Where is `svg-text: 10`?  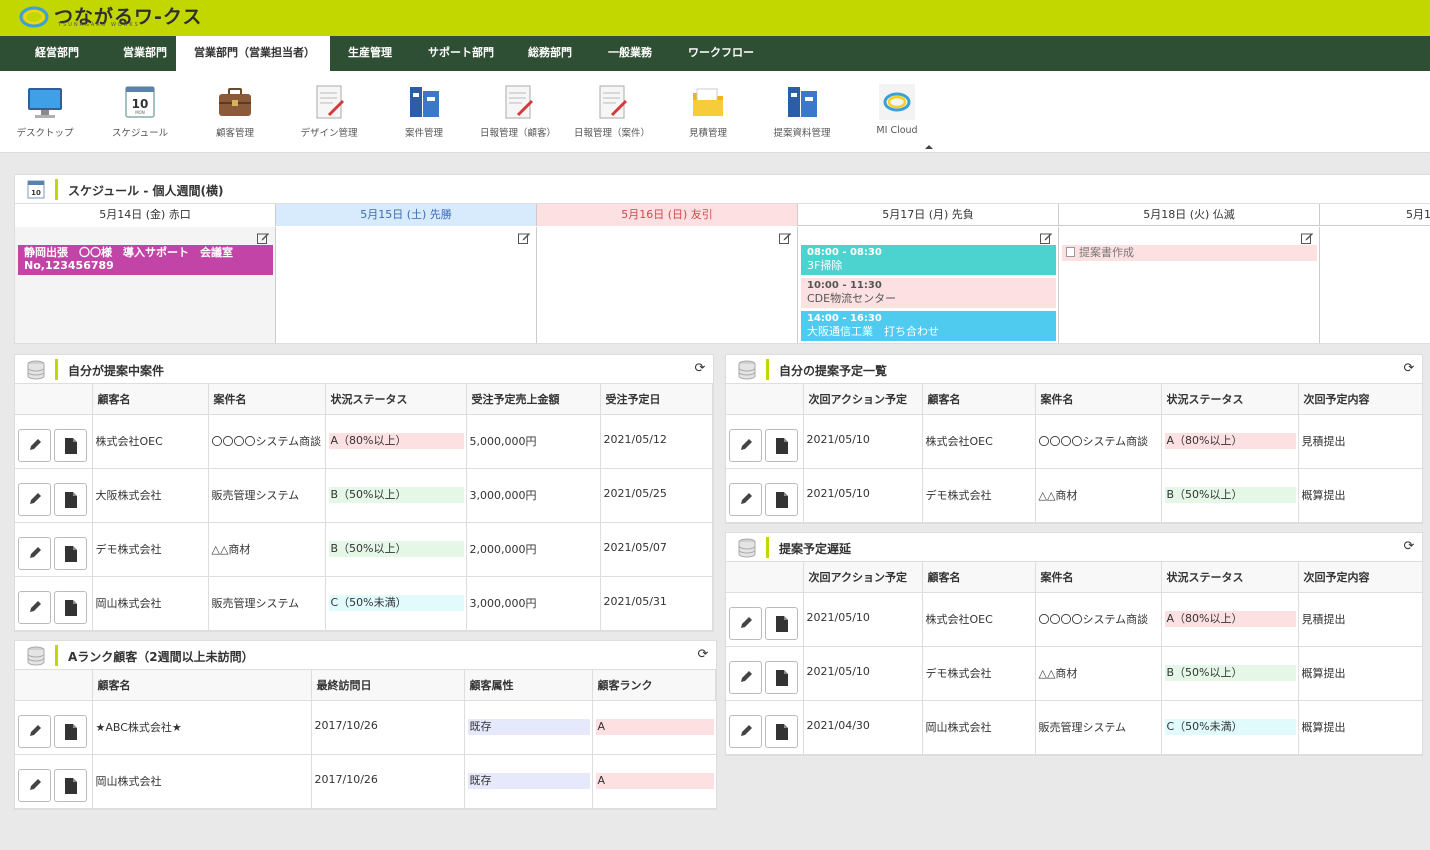
svg-text: 10 is located at coordinates (36, 193).